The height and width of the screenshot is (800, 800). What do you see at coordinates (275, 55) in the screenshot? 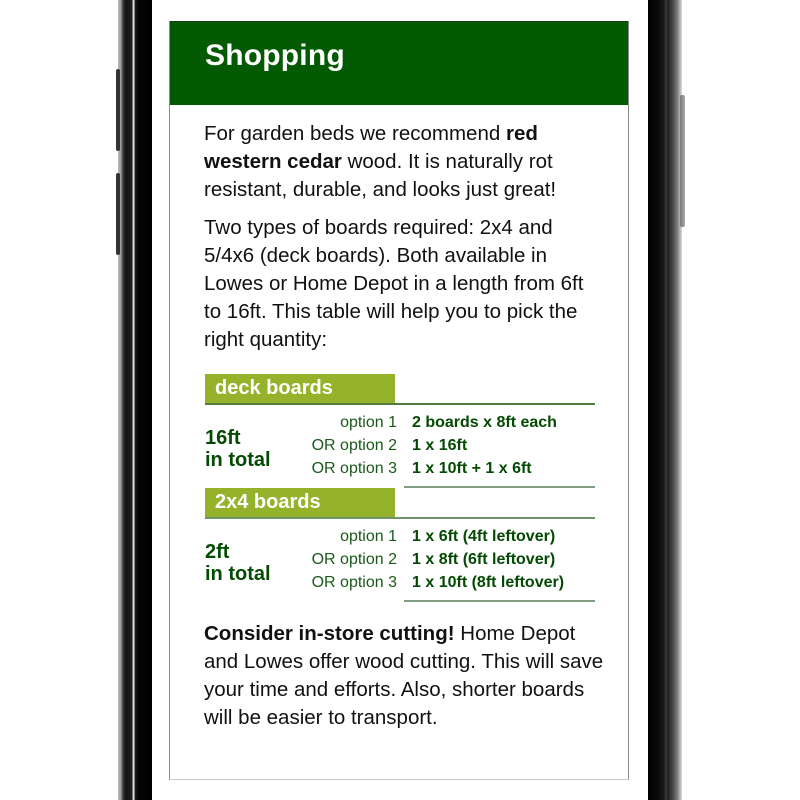
I see `page-title: Shopping` at bounding box center [275, 55].